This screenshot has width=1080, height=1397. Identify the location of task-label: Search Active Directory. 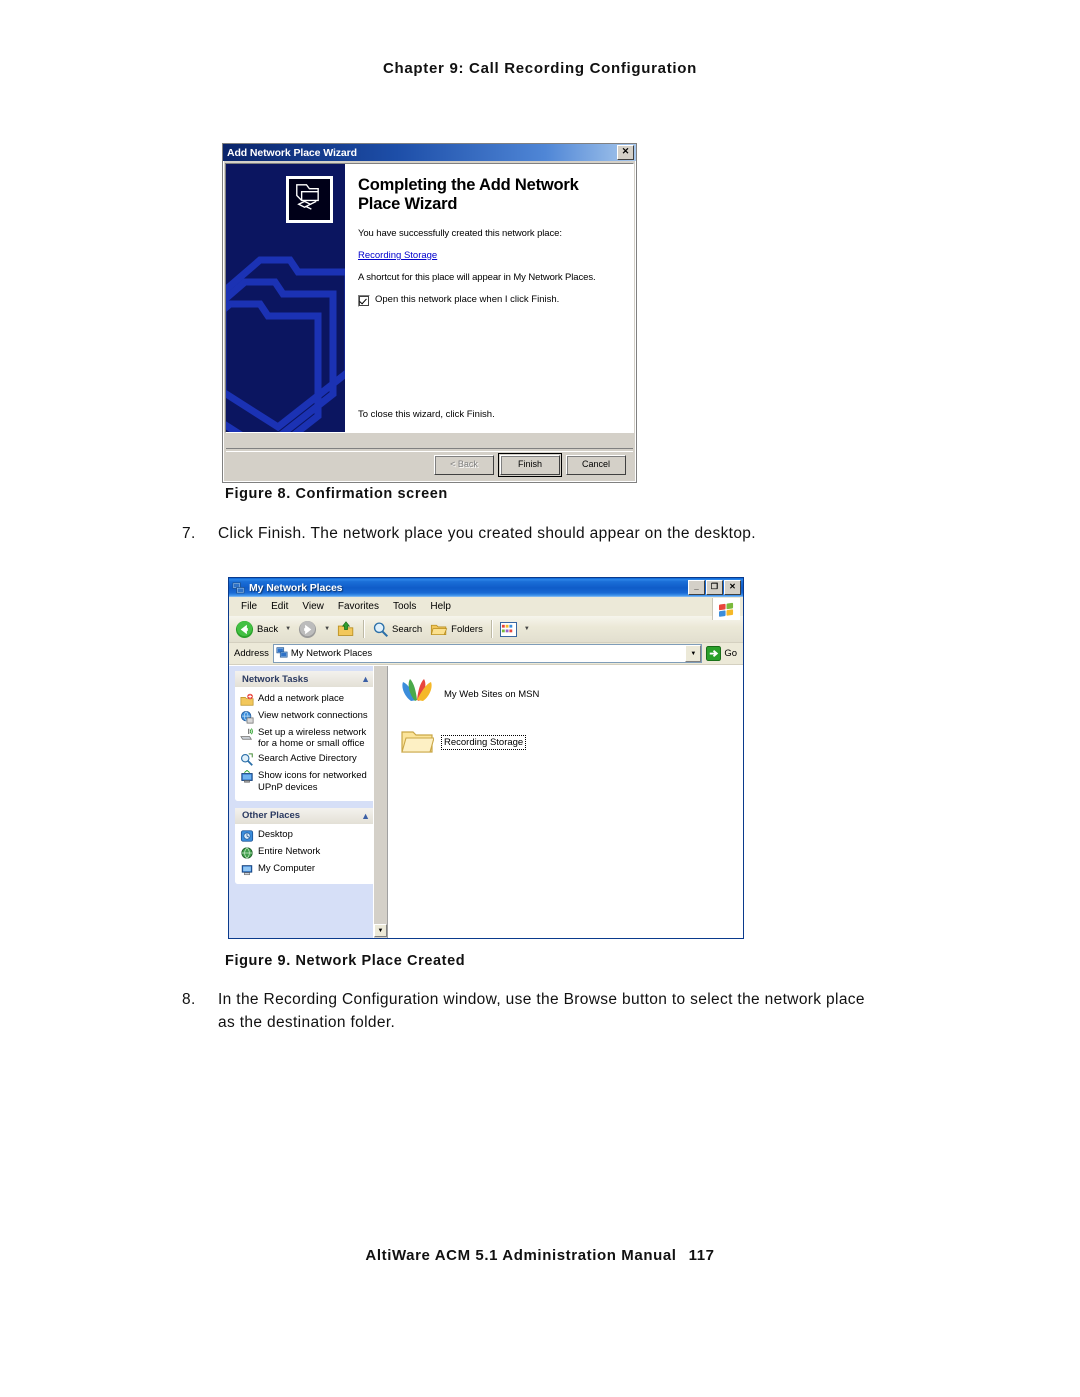
(307, 759).